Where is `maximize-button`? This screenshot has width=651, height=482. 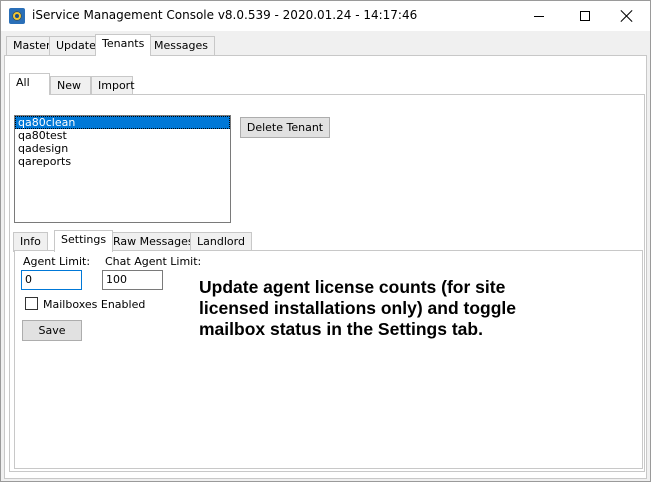
maximize-button is located at coordinates (585, 16).